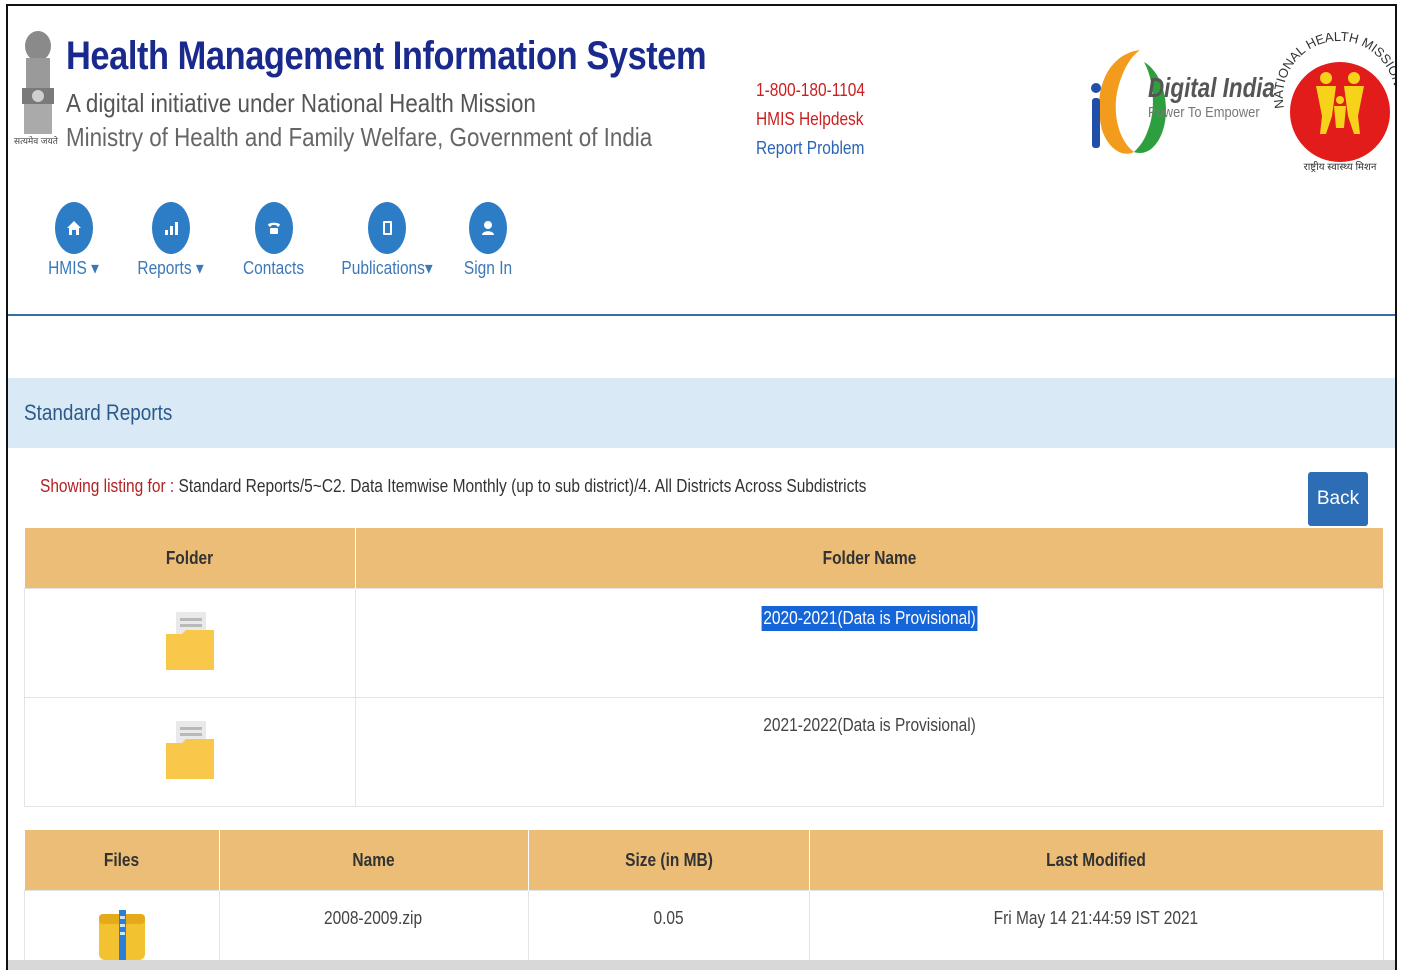 This screenshot has height=970, width=1405. What do you see at coordinates (869, 725) in the screenshot?
I see `folder-name-link: 2021-2022(Data is Provisional)` at bounding box center [869, 725].